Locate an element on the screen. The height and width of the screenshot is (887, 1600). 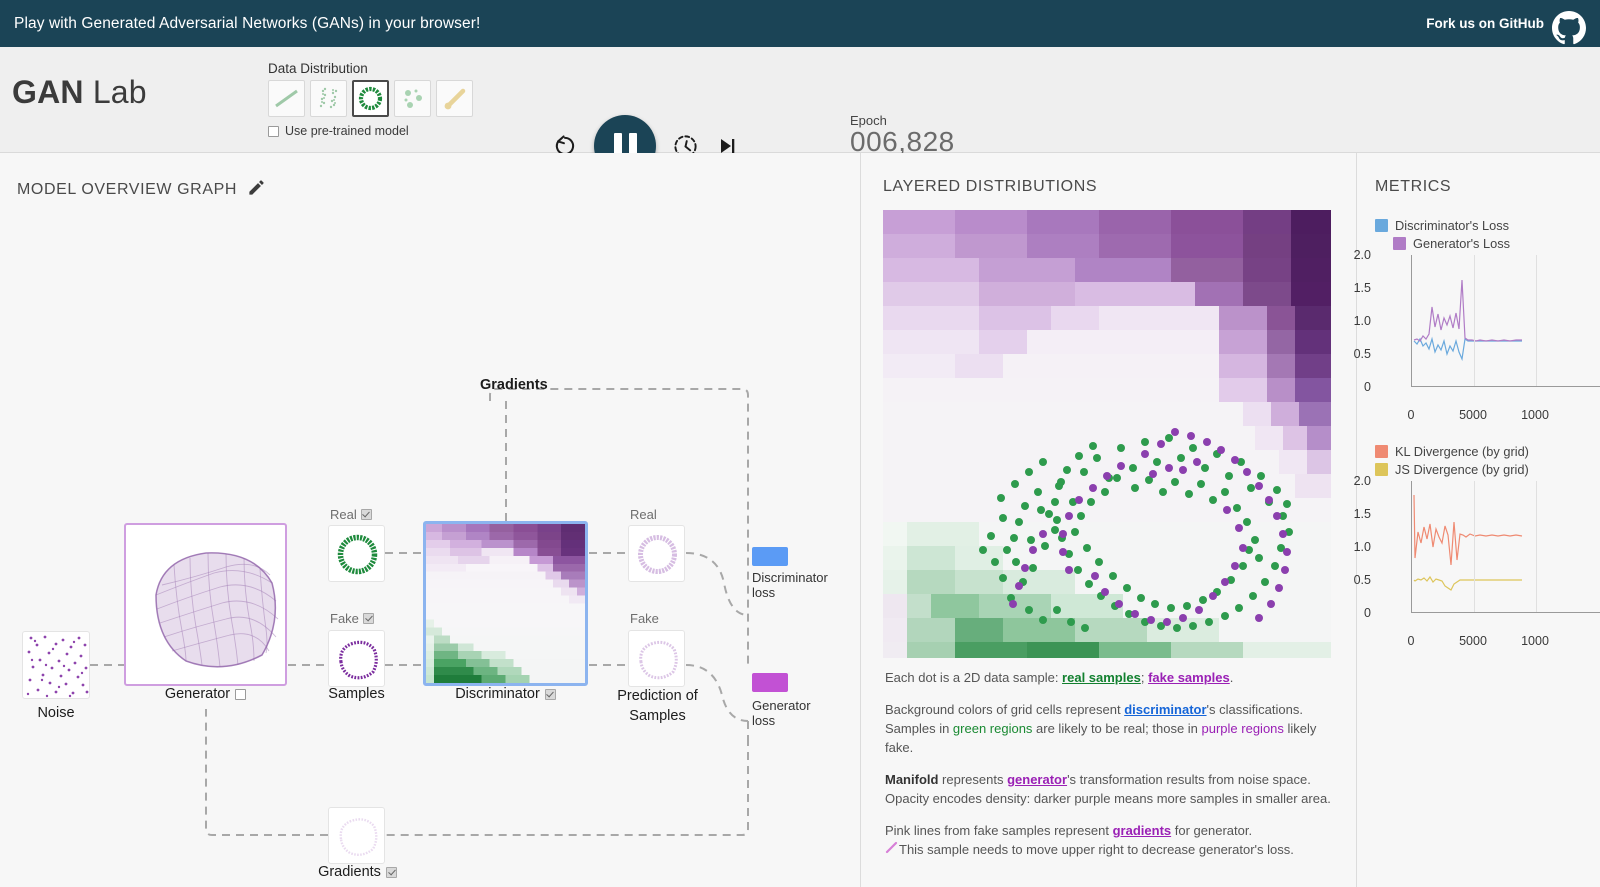
generator-checkbox is located at coordinates (241, 694).